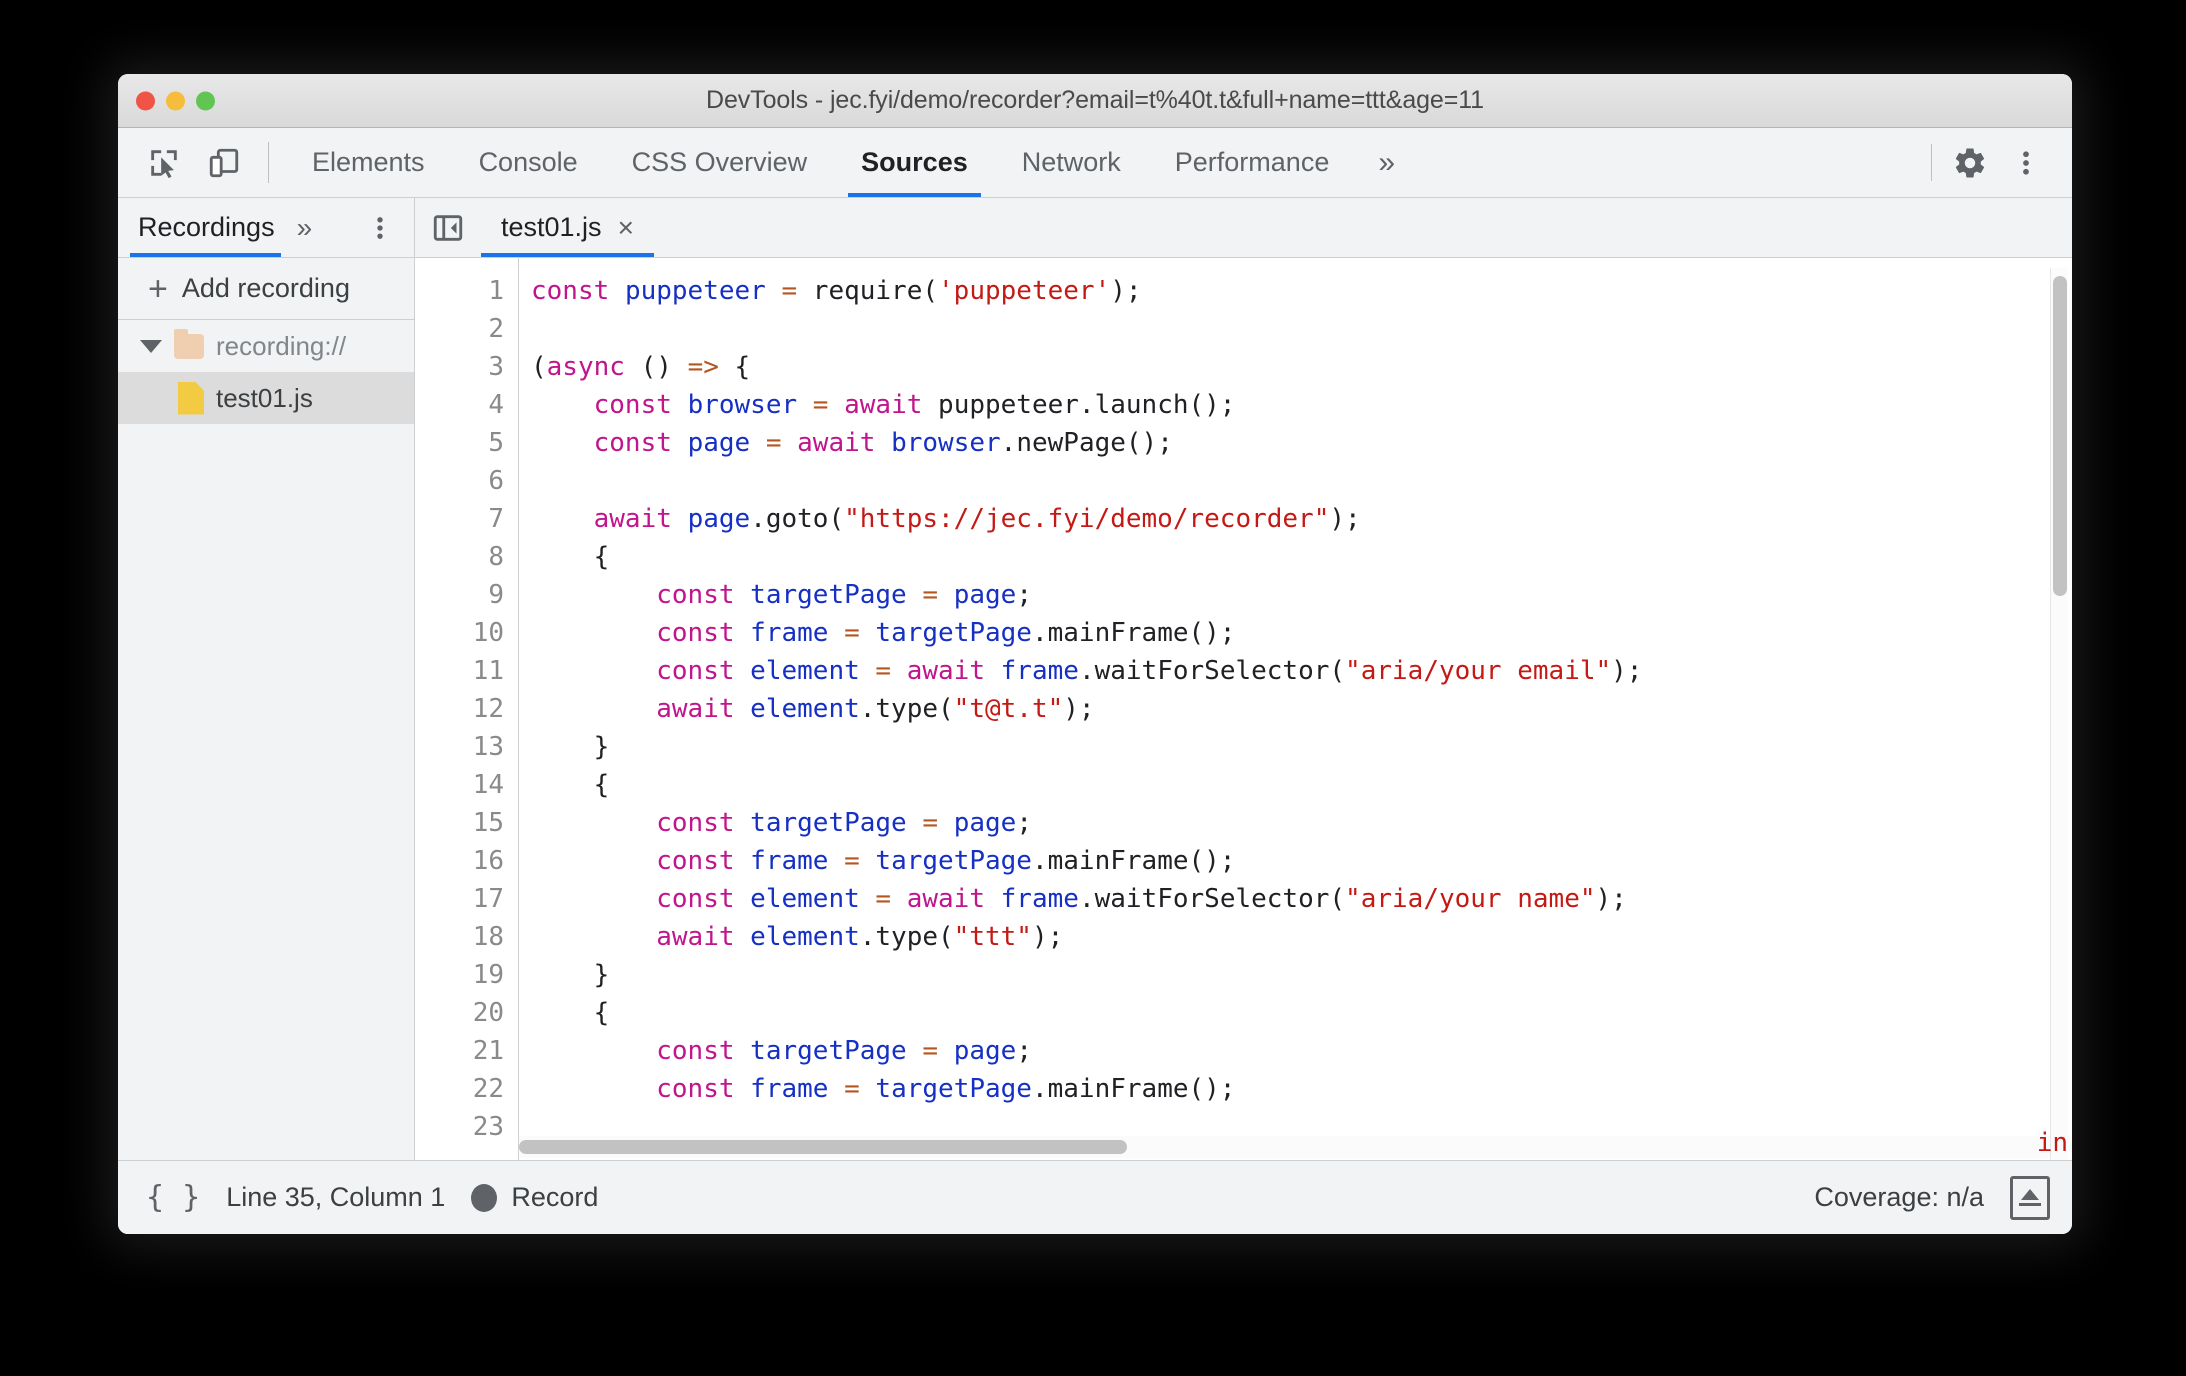 This screenshot has height=1376, width=2186. I want to click on line-number: 12, so click(488, 709).